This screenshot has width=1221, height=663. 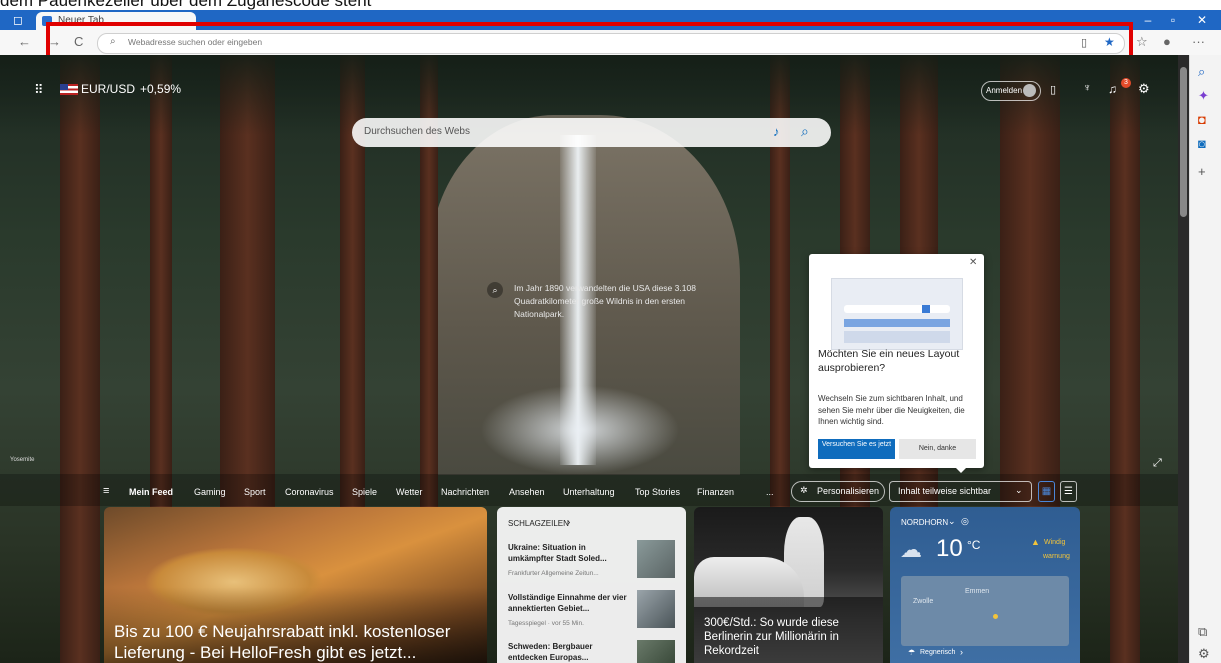 I want to click on discover-icon: ✦, so click(x=1203, y=96).